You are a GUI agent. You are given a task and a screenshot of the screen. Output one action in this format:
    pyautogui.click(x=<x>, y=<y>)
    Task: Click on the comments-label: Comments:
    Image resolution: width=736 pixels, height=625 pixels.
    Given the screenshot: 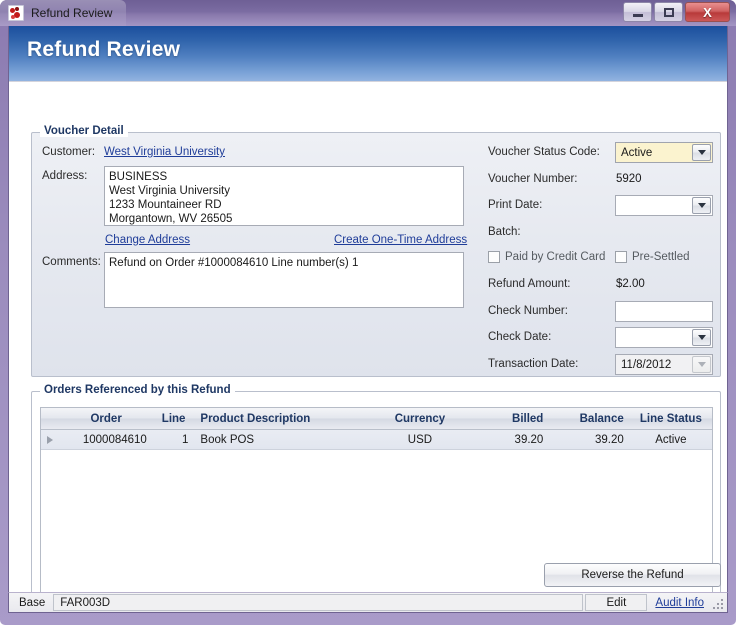 What is the action you would take?
    pyautogui.click(x=71, y=262)
    